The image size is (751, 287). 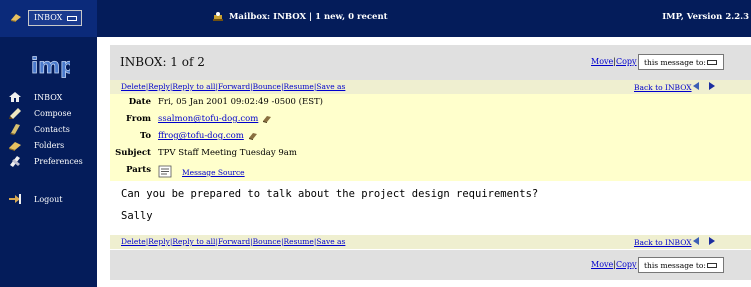 I want to click on home-icon, so click(x=15, y=97).